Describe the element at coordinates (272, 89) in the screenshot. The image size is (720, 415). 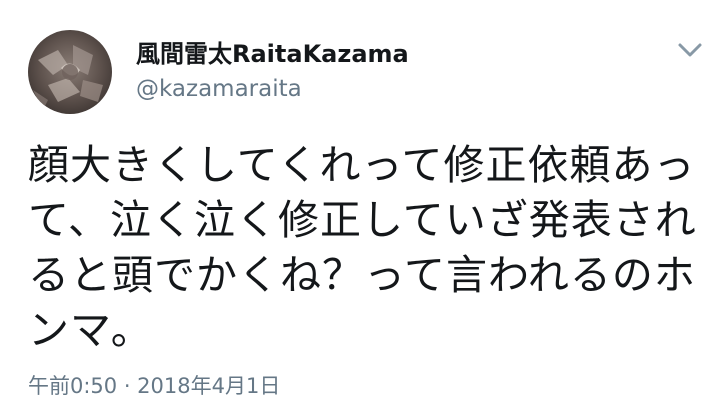
I see `author-handle: @kazamaraita` at that location.